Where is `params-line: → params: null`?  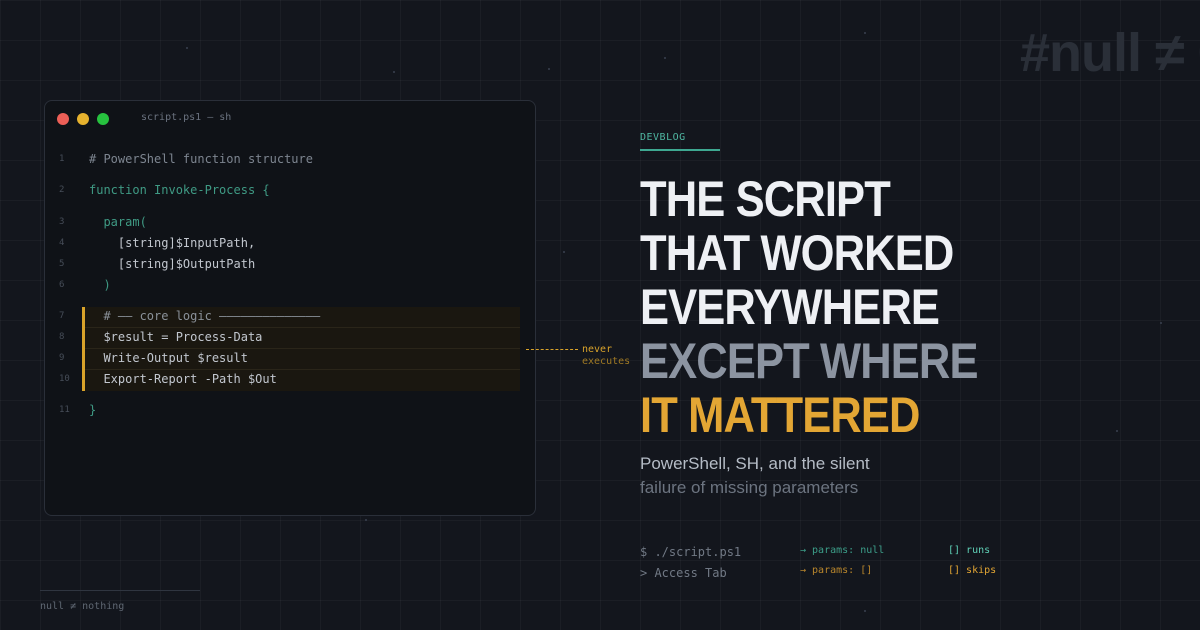
params-line: → params: null is located at coordinates (842, 550).